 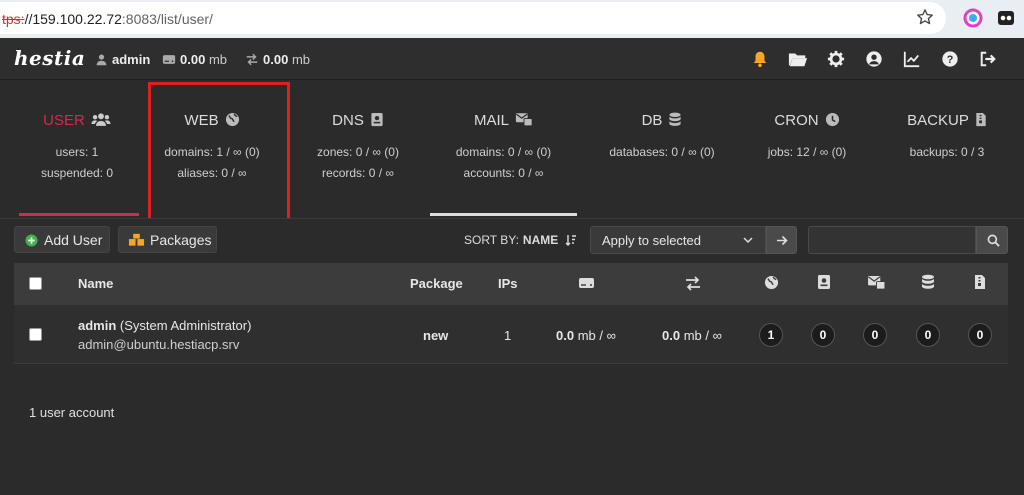 I want to click on bandwidth-exchange-icon, so click(x=693, y=283).